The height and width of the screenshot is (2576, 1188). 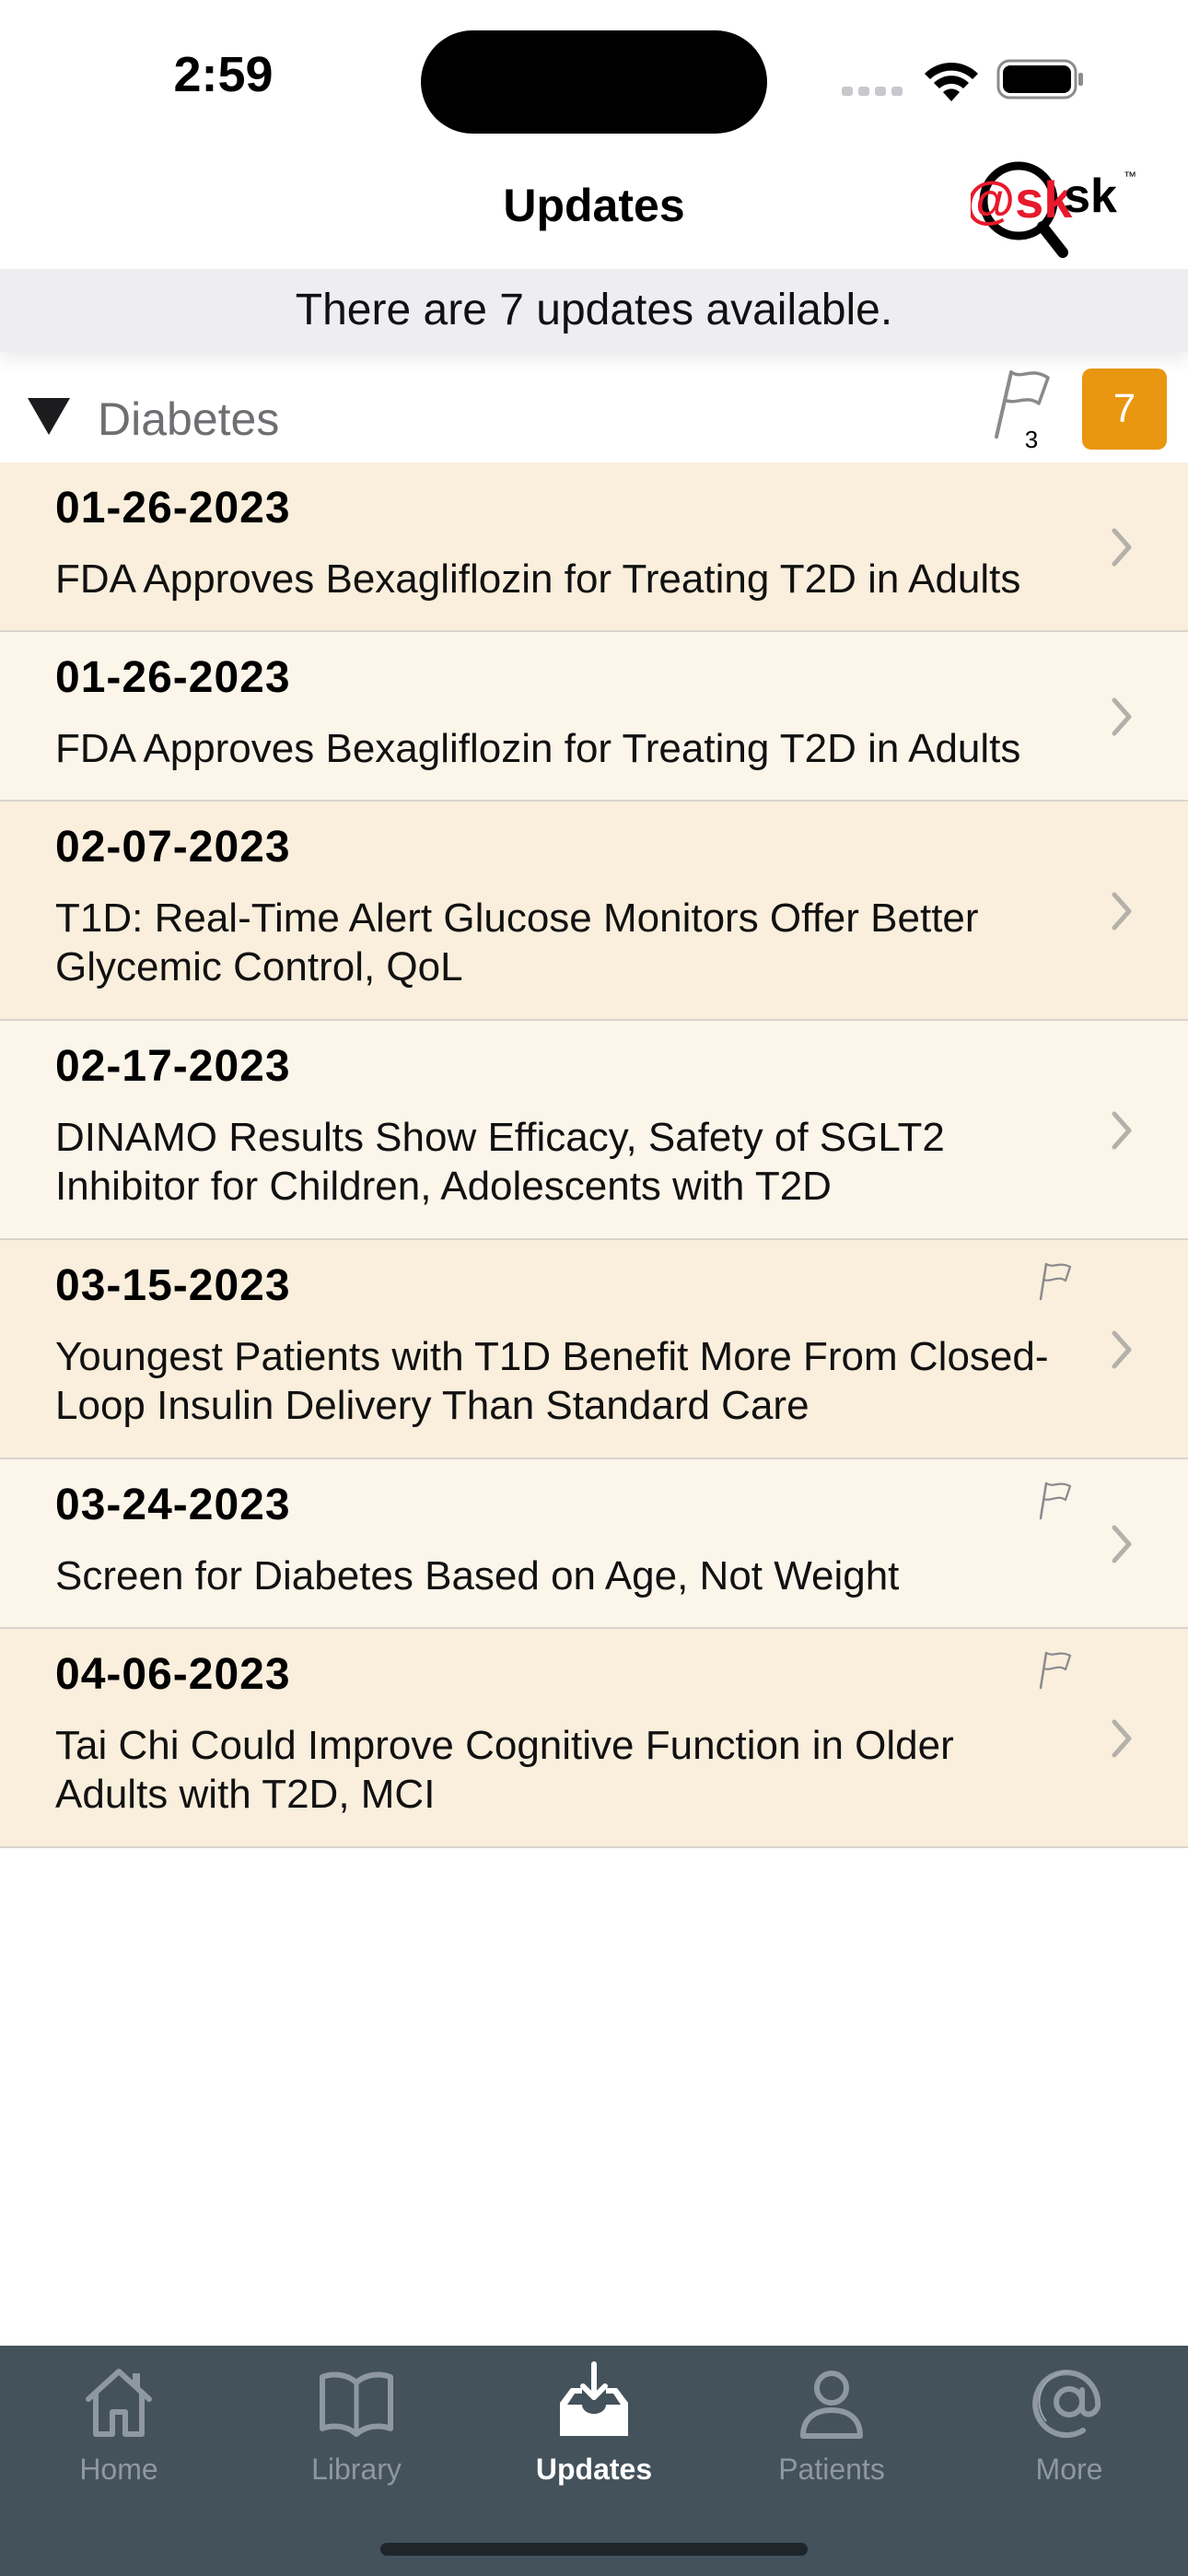 I want to click on update-date: 04-06-2023, so click(x=173, y=1674).